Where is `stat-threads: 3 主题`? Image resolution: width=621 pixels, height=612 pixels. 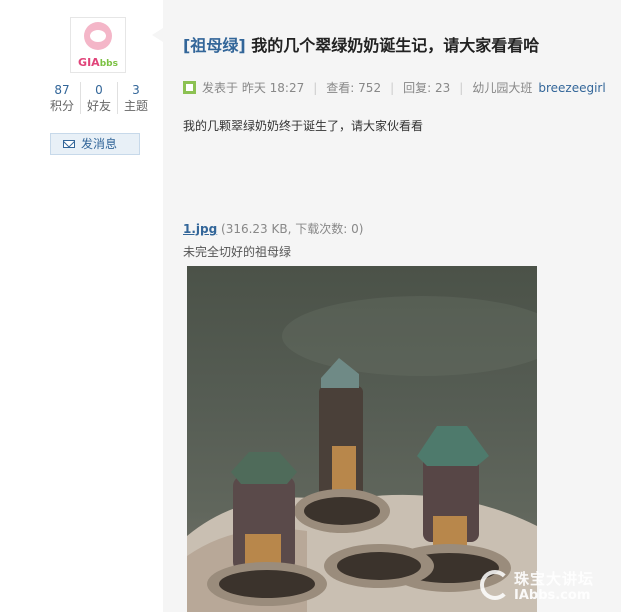 stat-threads: 3 主题 is located at coordinates (135, 98).